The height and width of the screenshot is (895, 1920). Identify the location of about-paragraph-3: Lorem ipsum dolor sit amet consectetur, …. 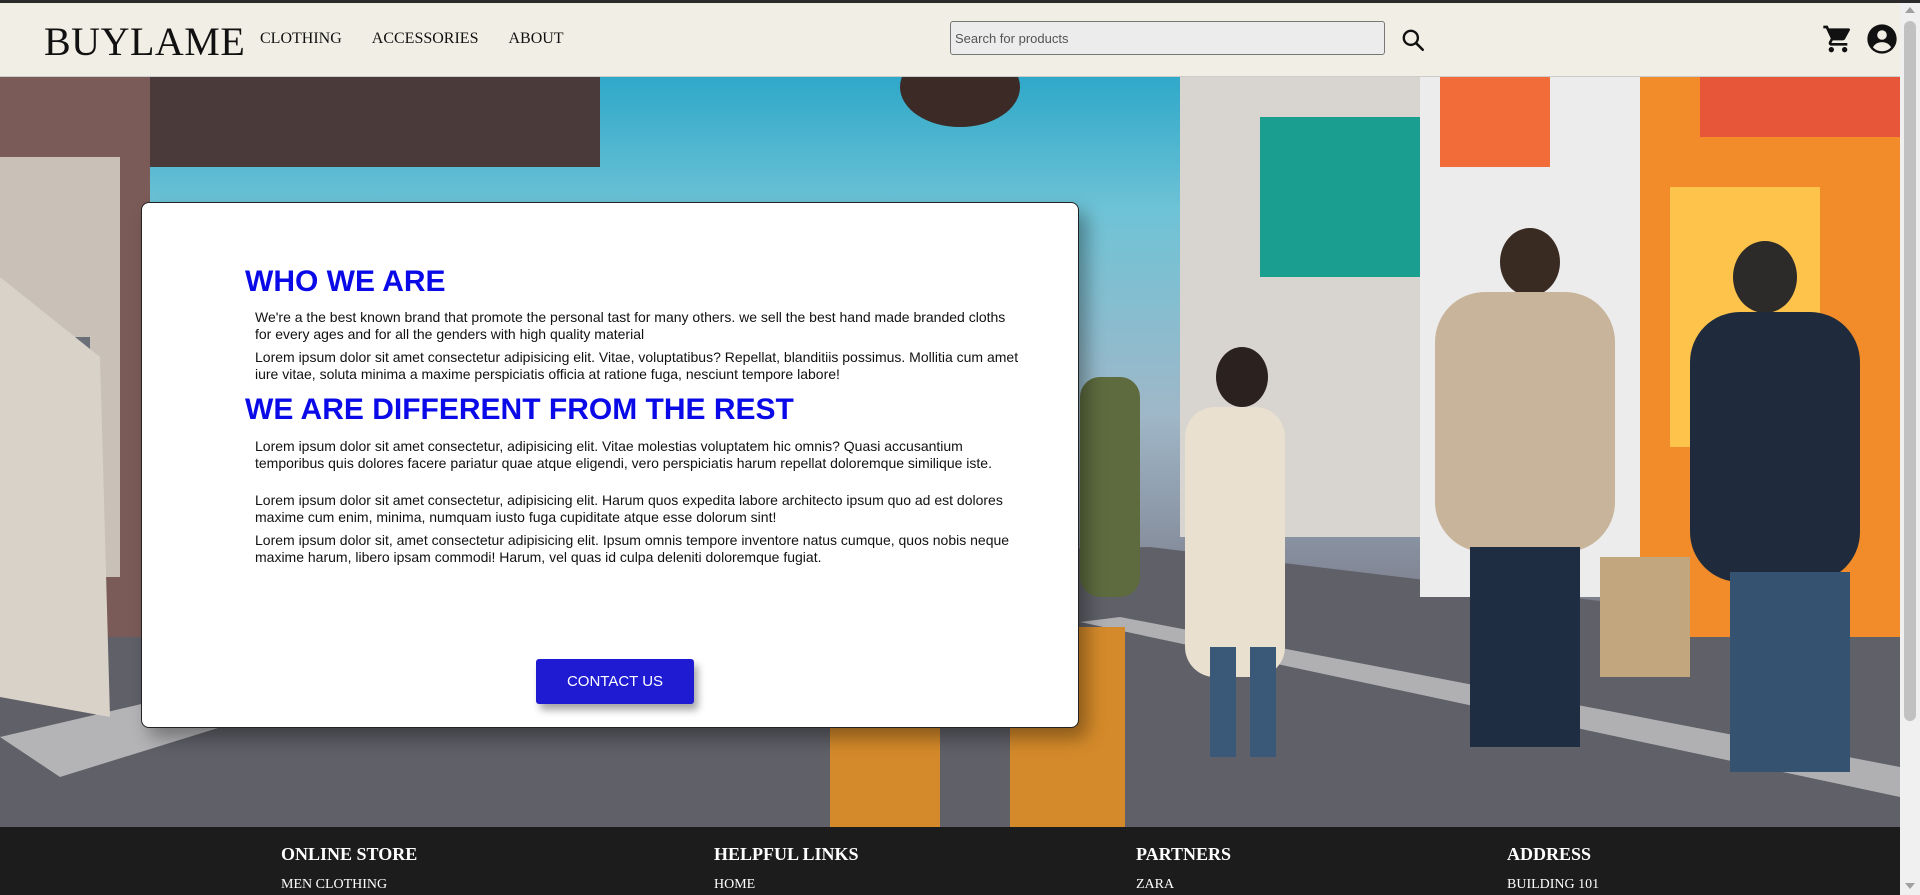
(623, 454).